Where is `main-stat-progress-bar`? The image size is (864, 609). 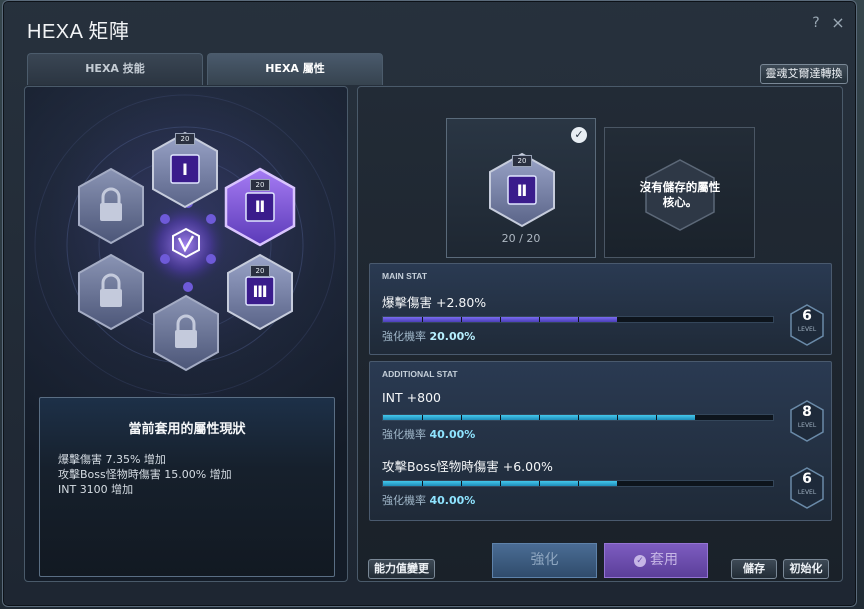
main-stat-progress-bar is located at coordinates (578, 319).